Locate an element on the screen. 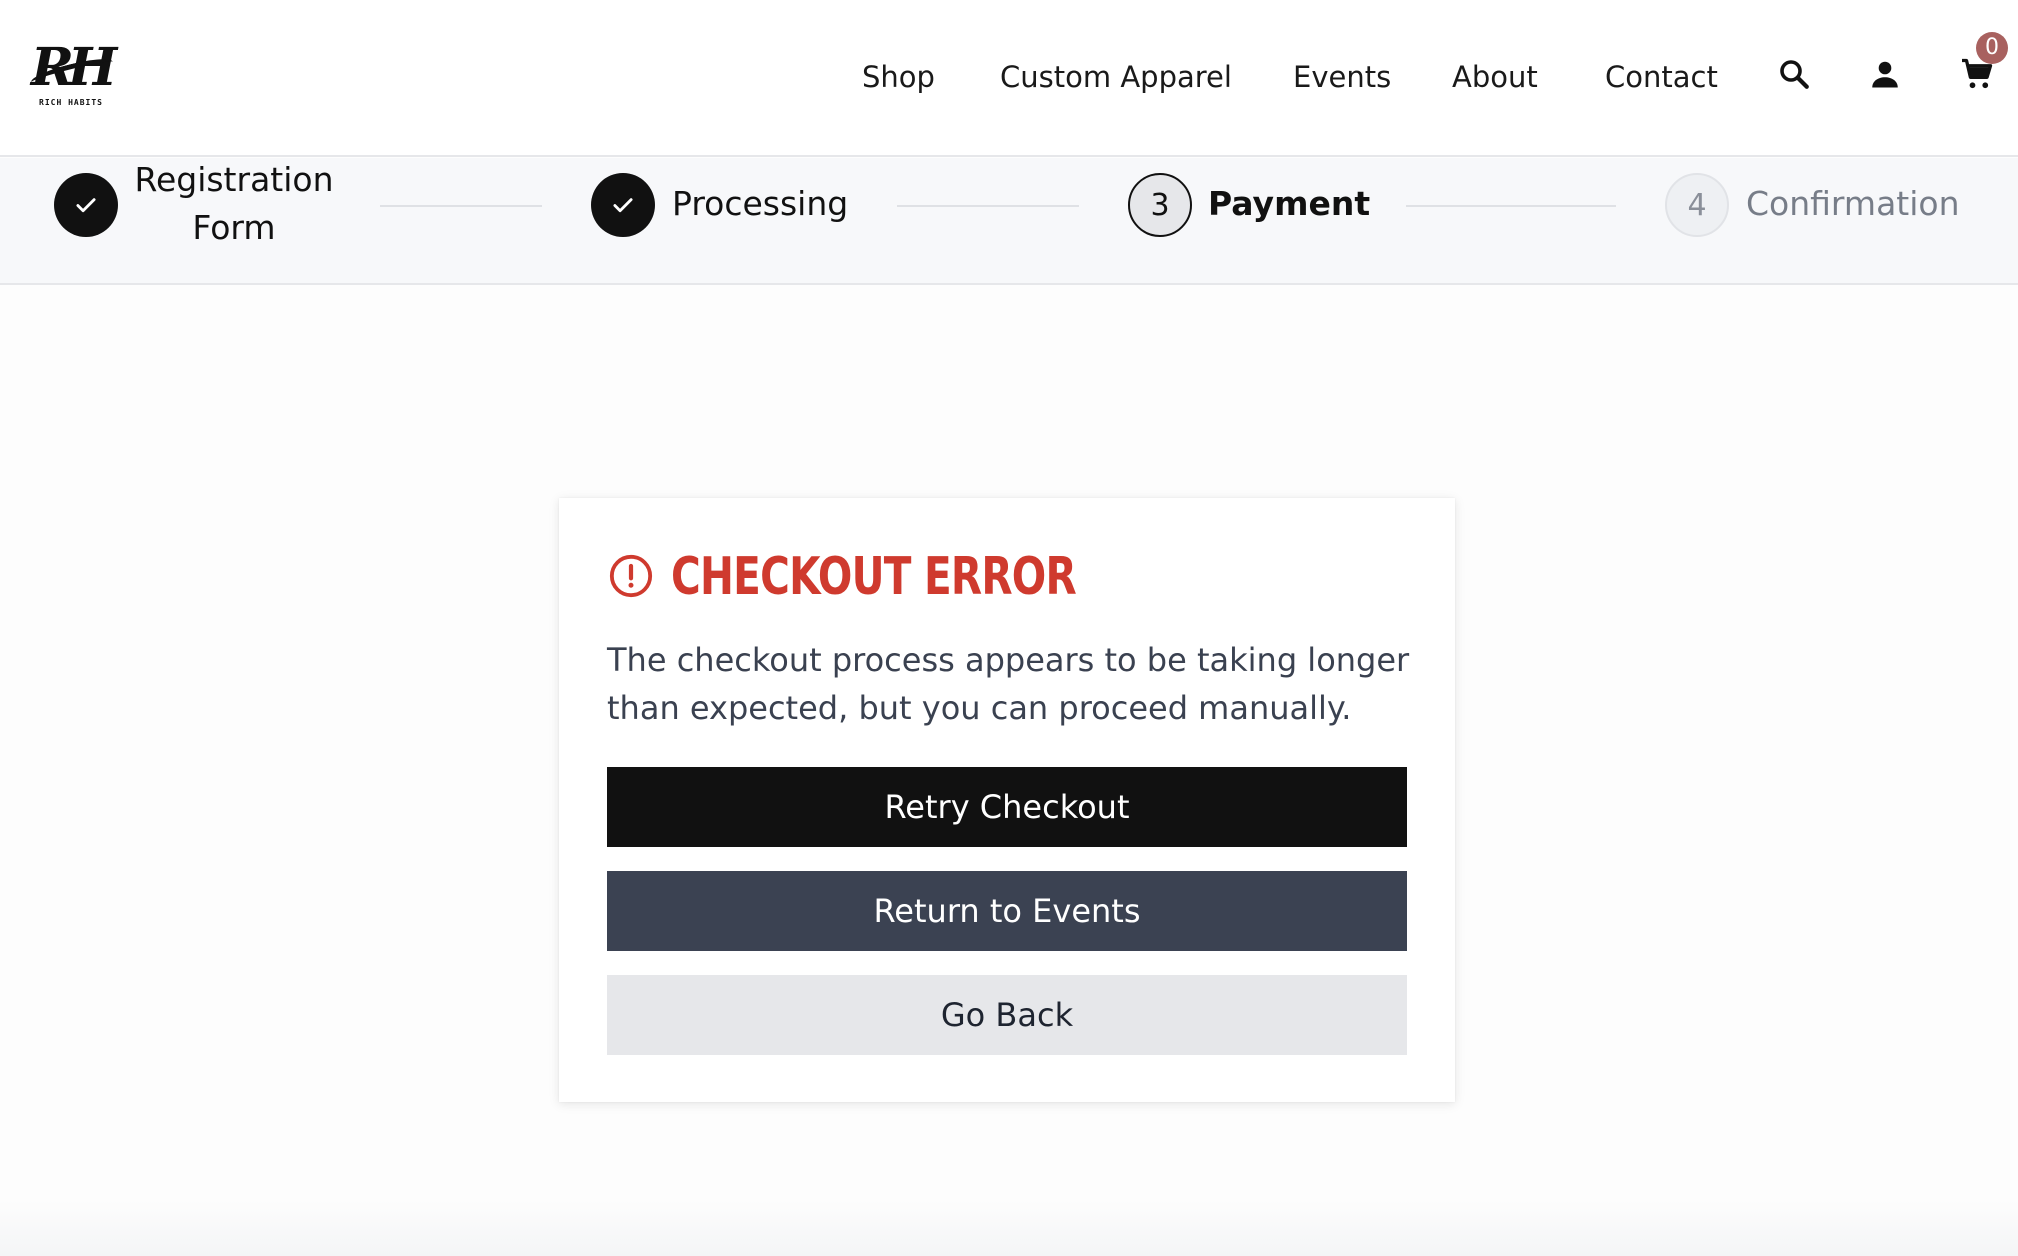 The height and width of the screenshot is (1256, 2018). nav-shop: Shop is located at coordinates (898, 77).